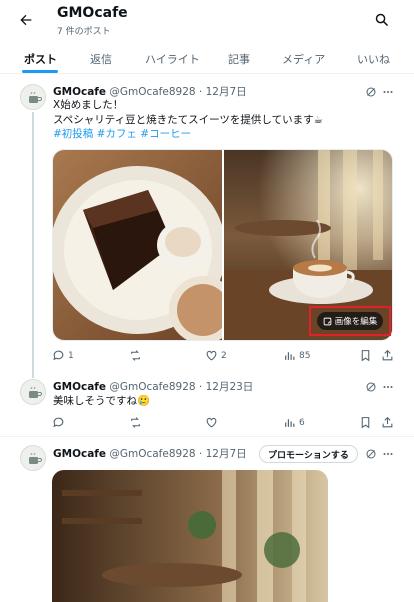  I want to click on post-divider, so click(207, 436).